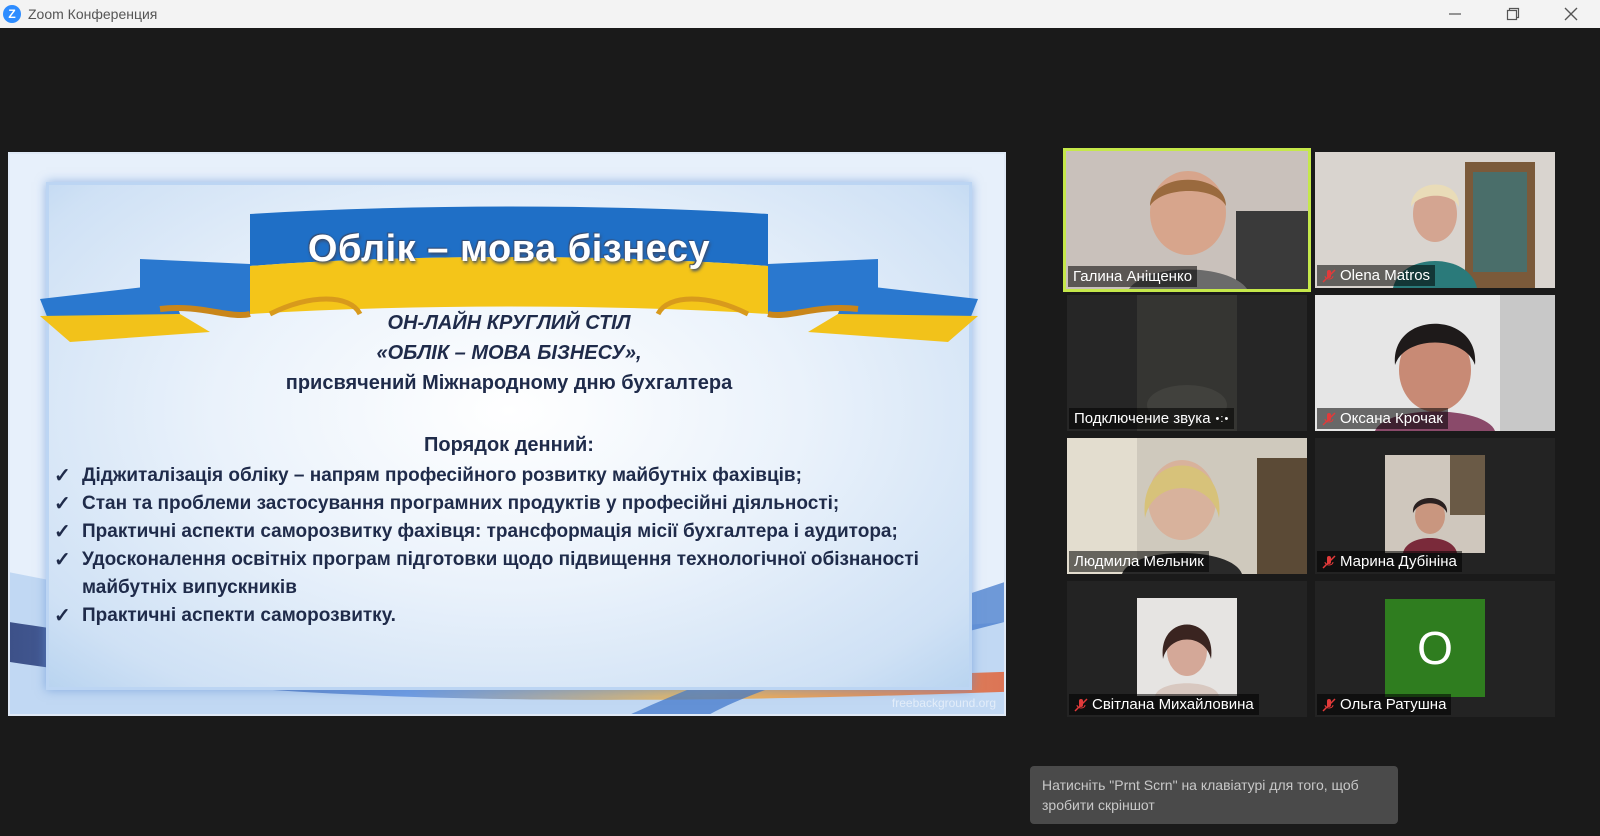 The width and height of the screenshot is (1600, 836). What do you see at coordinates (1139, 561) in the screenshot?
I see `participant-name: Людмила Мельник` at bounding box center [1139, 561].